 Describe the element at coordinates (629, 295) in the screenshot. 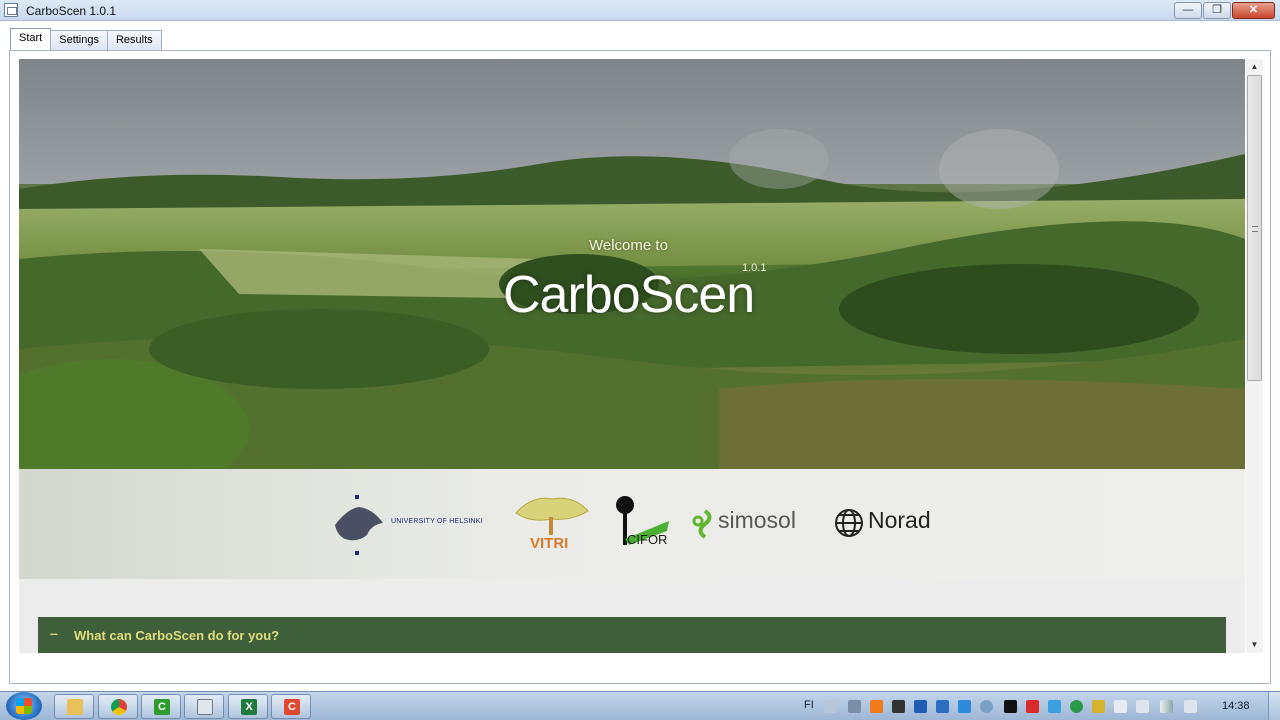

I see `app-brand-title: CarboScen` at that location.